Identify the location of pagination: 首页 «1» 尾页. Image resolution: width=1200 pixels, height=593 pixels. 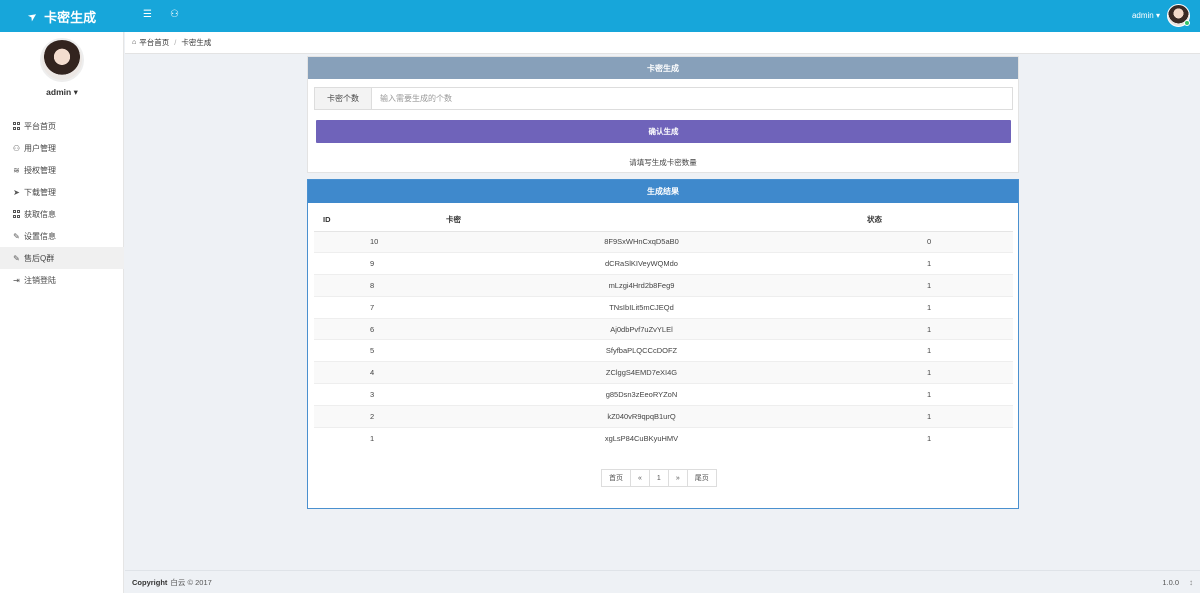
(659, 478).